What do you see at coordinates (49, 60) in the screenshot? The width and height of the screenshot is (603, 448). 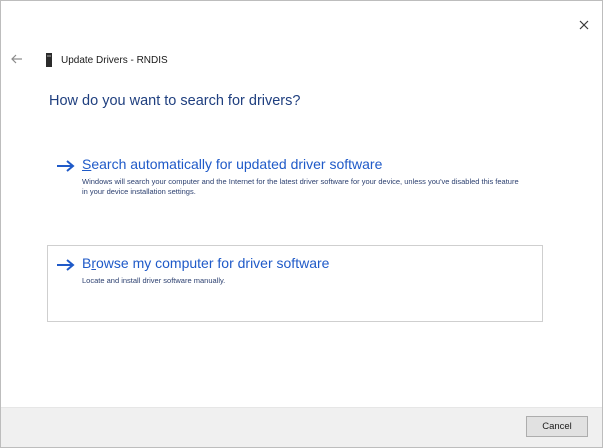 I see `device-icon` at bounding box center [49, 60].